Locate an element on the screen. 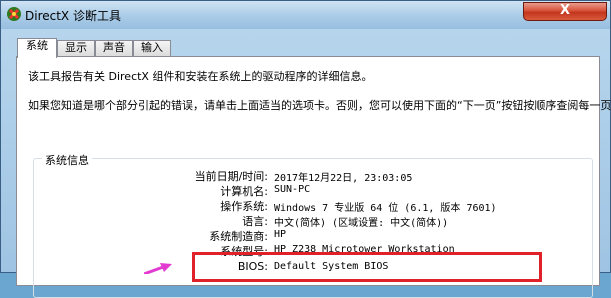 This screenshot has width=611, height=298. info-row-computer-name: 计算机名: SUN-PC is located at coordinates (314, 190).